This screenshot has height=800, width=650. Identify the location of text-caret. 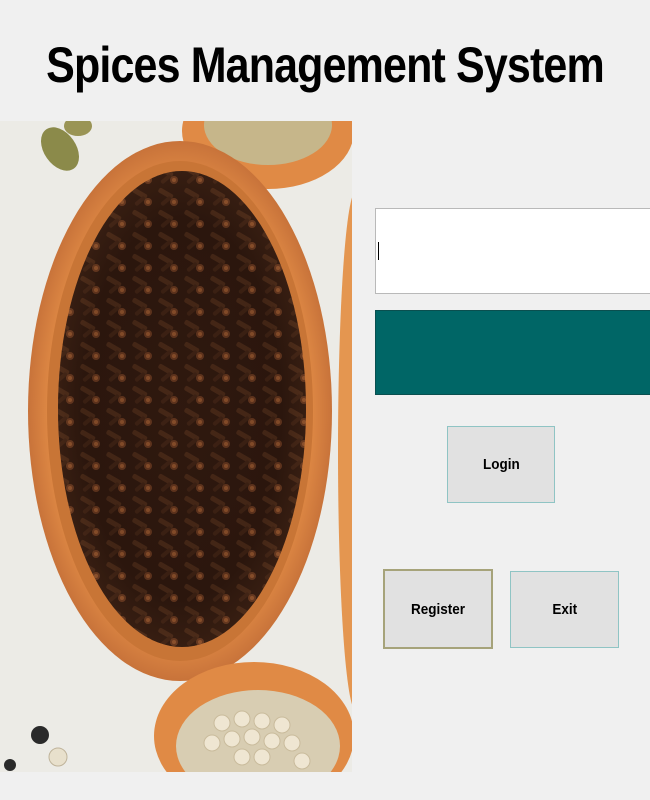
(378, 251).